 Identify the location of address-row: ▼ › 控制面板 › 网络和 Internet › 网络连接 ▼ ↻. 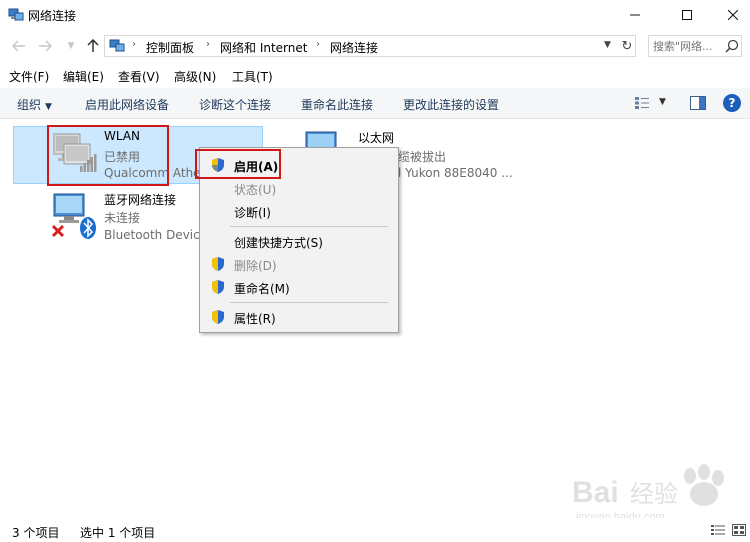
(375, 46).